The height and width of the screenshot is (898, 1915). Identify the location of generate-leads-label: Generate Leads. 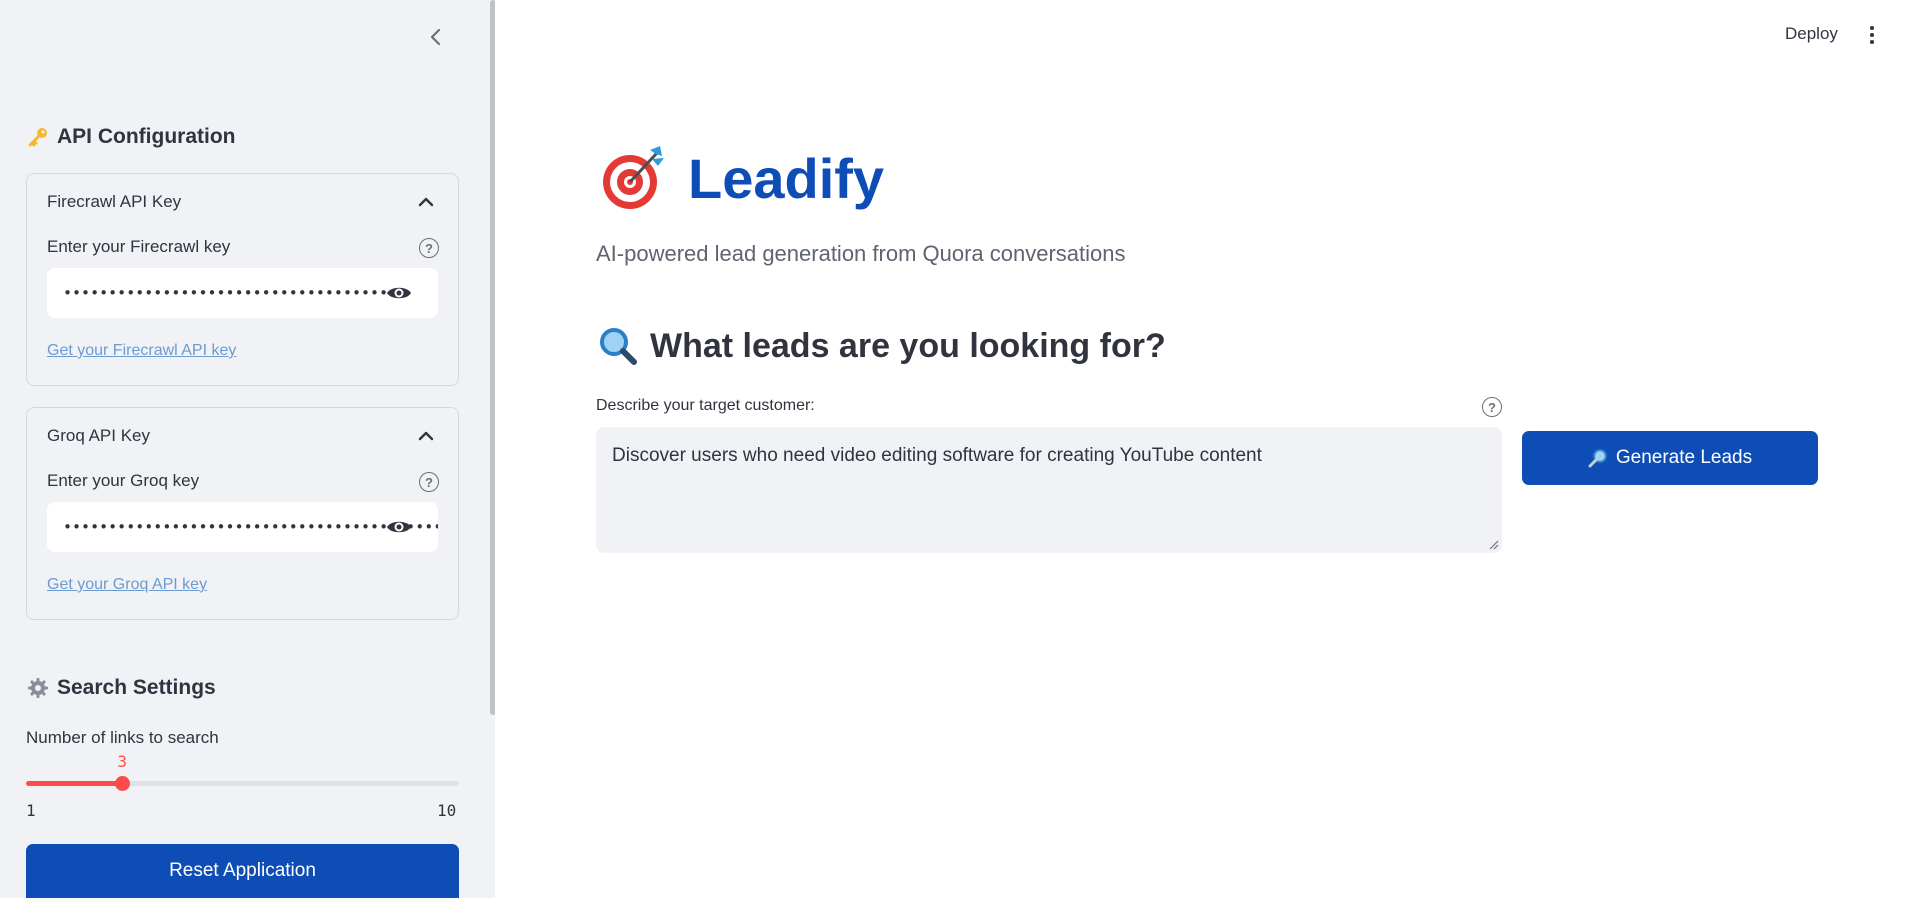
(1684, 457).